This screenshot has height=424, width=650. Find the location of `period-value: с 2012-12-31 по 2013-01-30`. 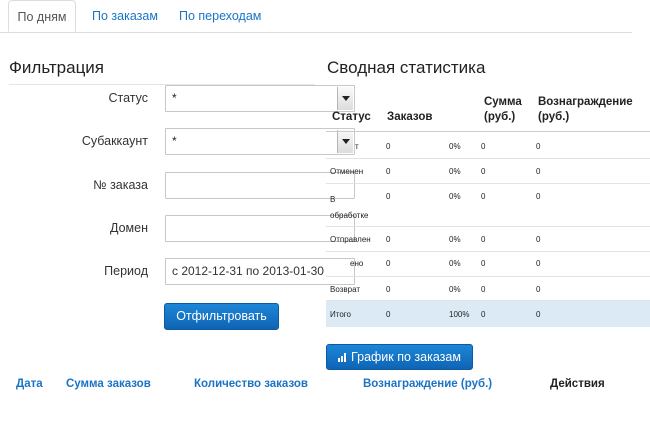

period-value: с 2012-12-31 по 2013-01-30 is located at coordinates (248, 271).